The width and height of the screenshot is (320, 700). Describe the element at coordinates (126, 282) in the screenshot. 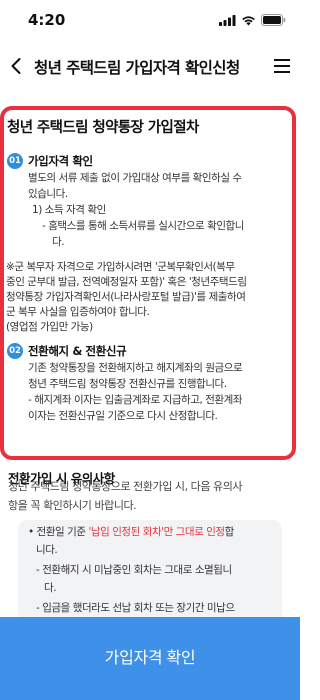

I see `military-note-line: 중인 군부대 발급, 전역예정일자 포함)' 혹은 '청년주택드림` at that location.